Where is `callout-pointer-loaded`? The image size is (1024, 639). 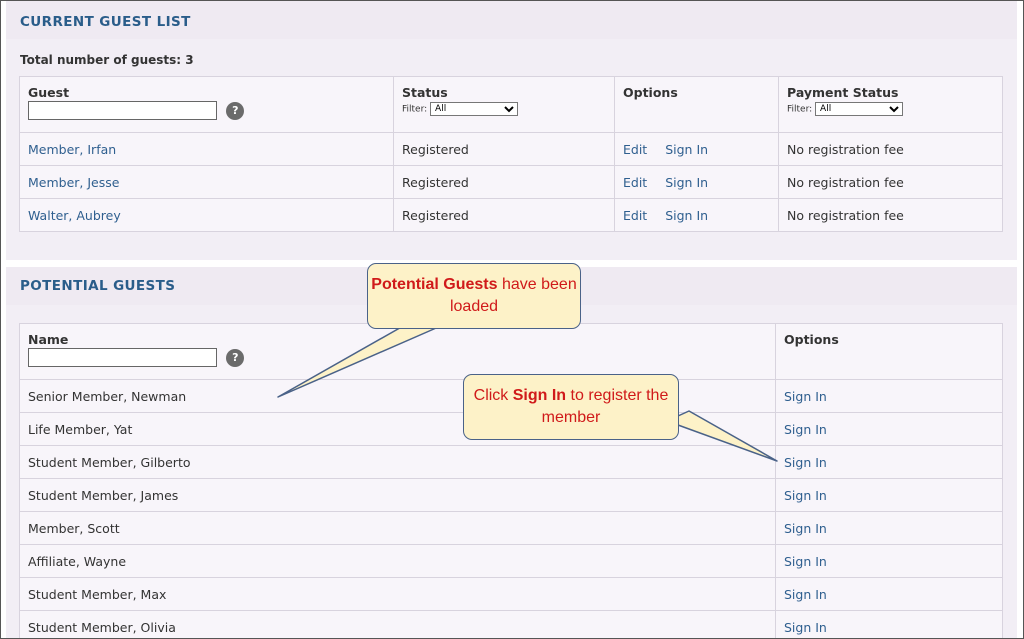
callout-pointer-loaded is located at coordinates (360, 361).